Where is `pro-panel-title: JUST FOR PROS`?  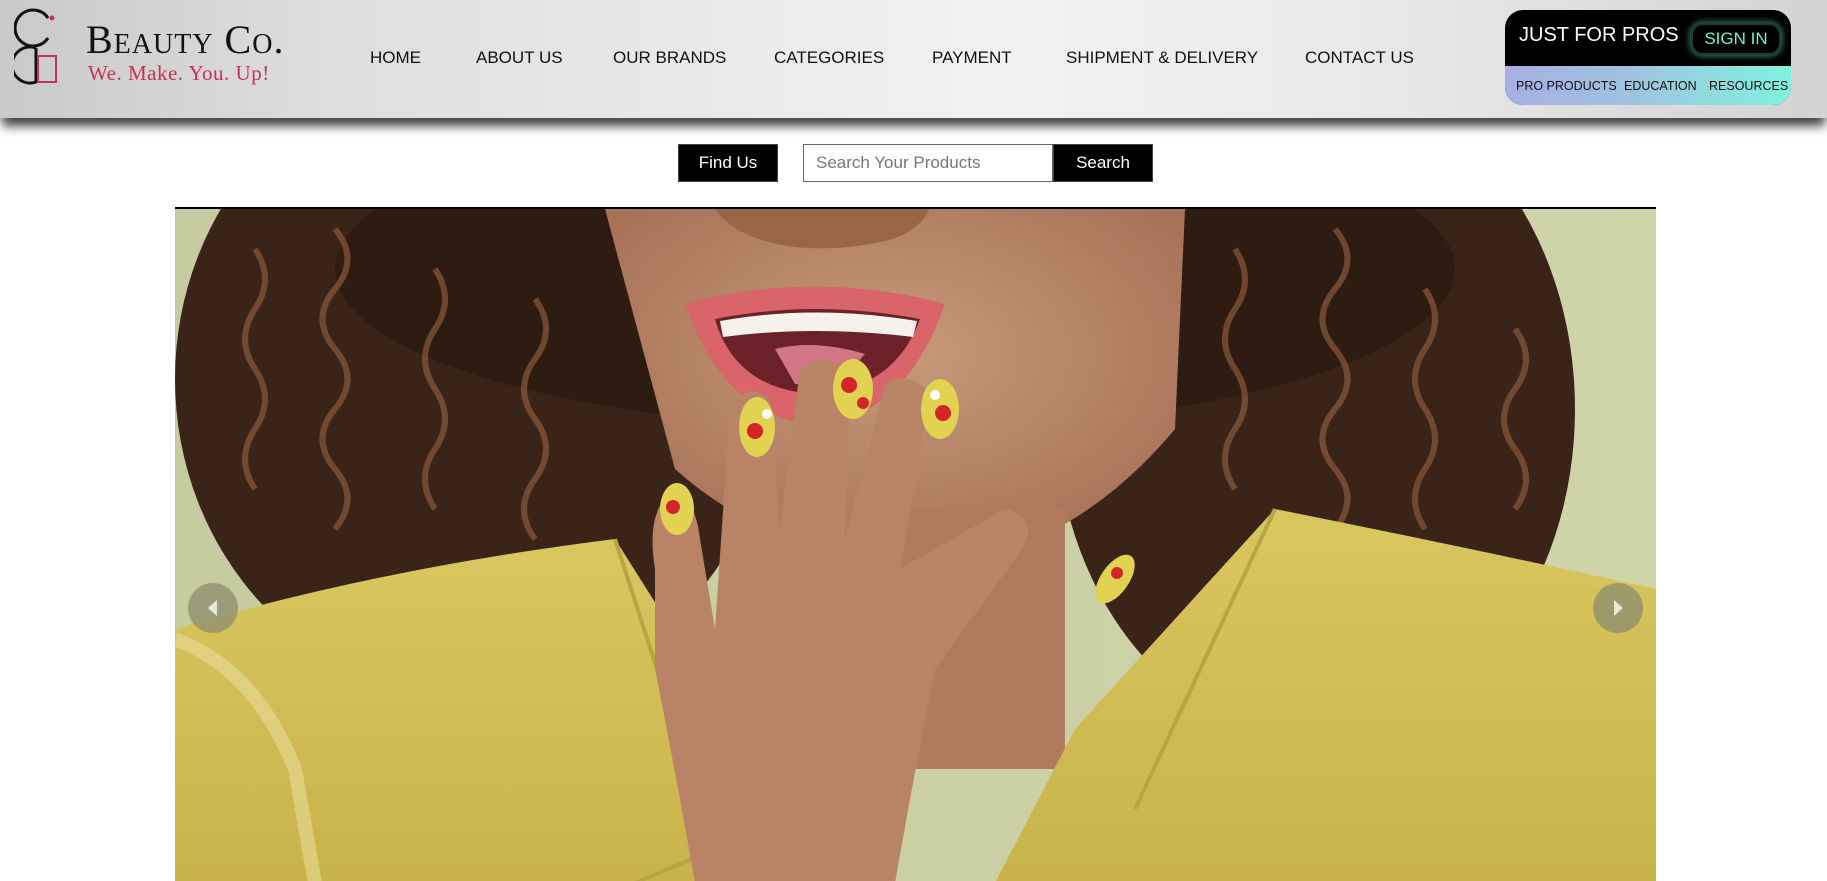 pro-panel-title: JUST FOR PROS is located at coordinates (1599, 35).